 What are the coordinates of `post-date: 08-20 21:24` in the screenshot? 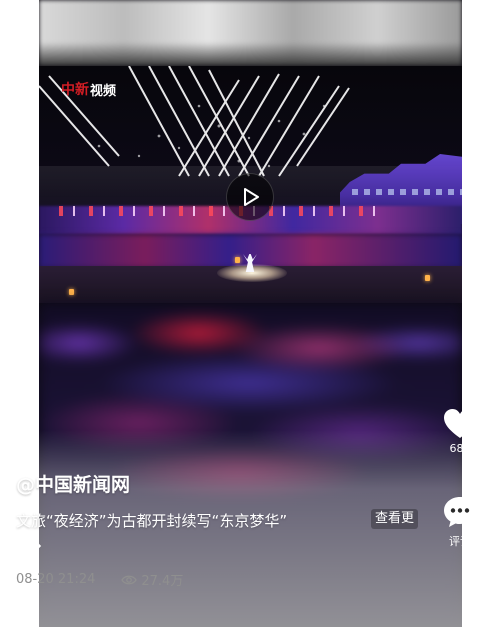 It's located at (56, 579).